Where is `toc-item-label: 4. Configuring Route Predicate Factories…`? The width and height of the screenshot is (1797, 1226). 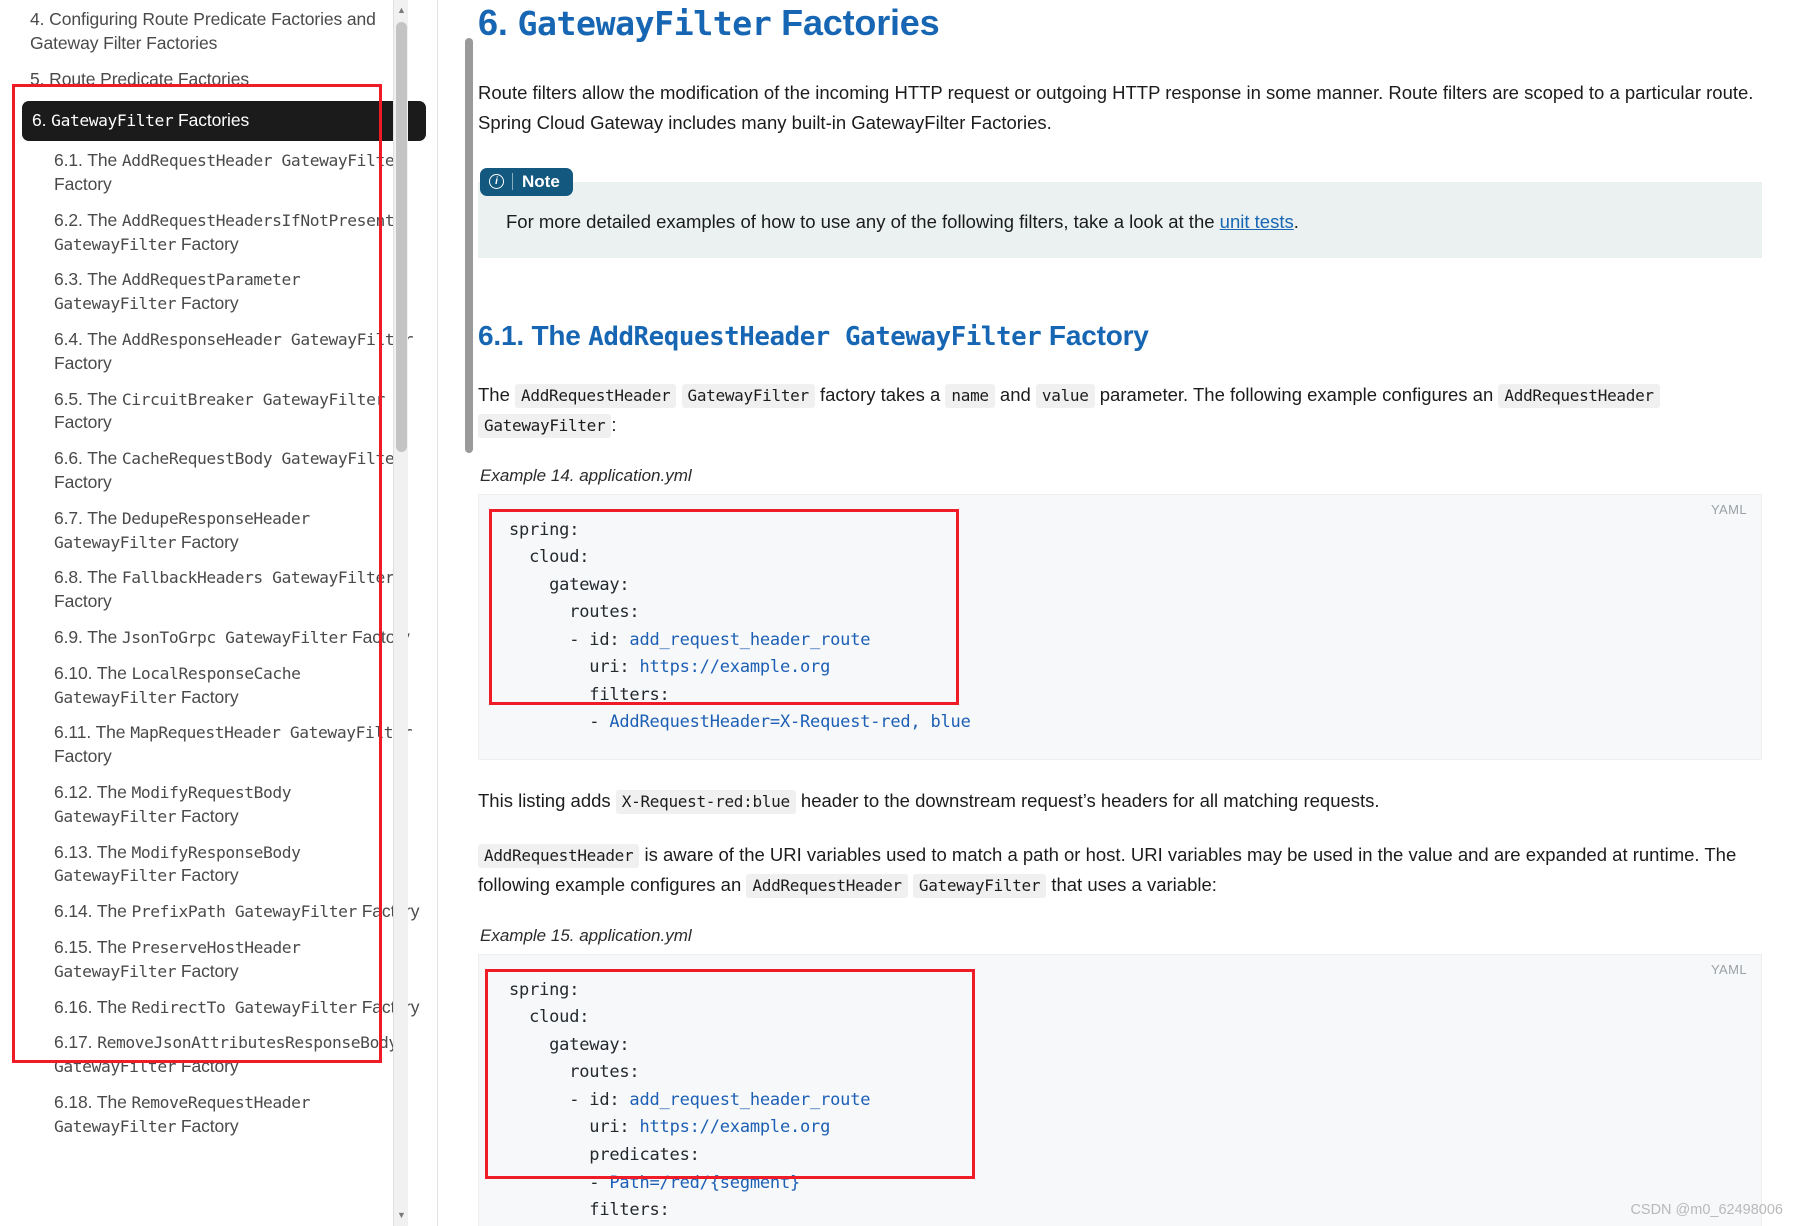 toc-item-label: 4. Configuring Route Predicate Factories… is located at coordinates (203, 31).